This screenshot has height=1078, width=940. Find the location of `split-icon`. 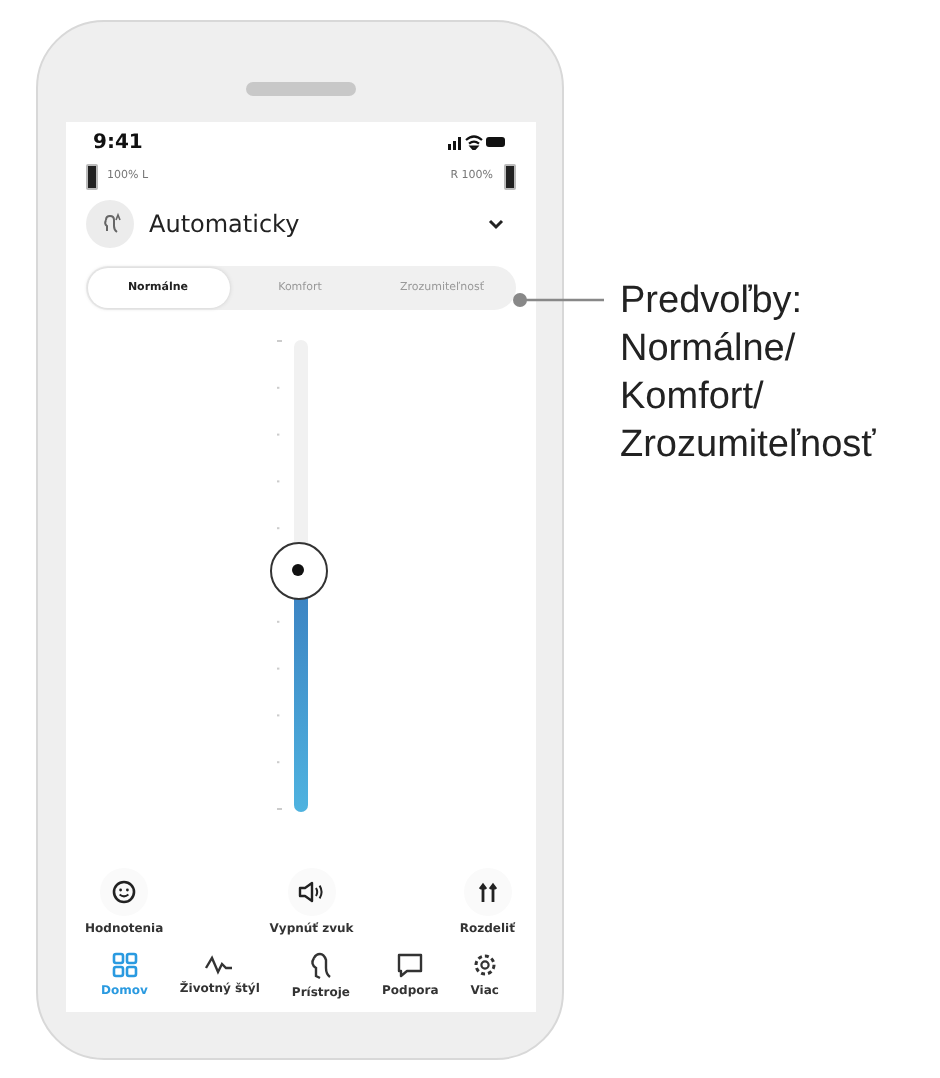

split-icon is located at coordinates (487, 892).